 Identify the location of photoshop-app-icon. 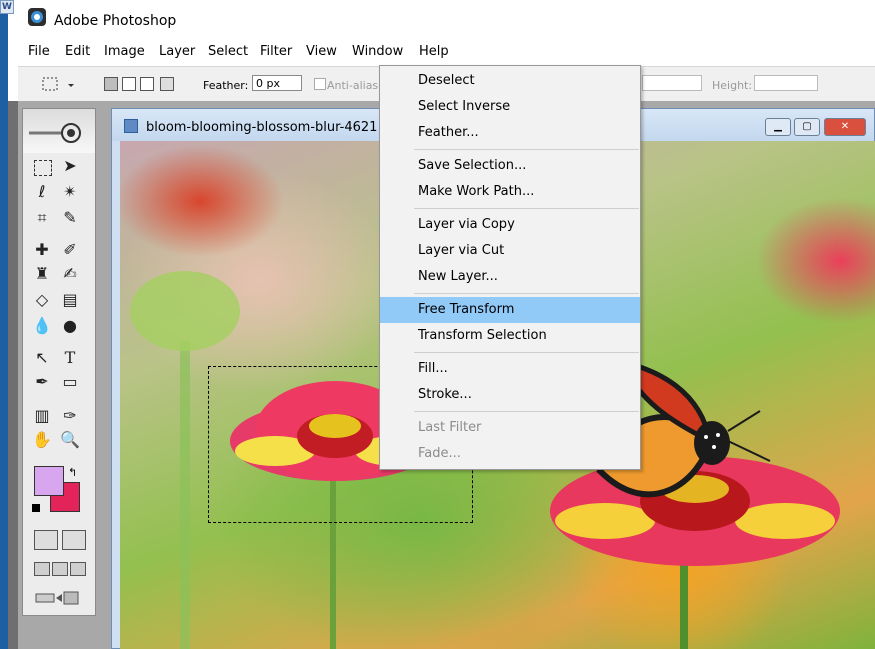
(37, 17).